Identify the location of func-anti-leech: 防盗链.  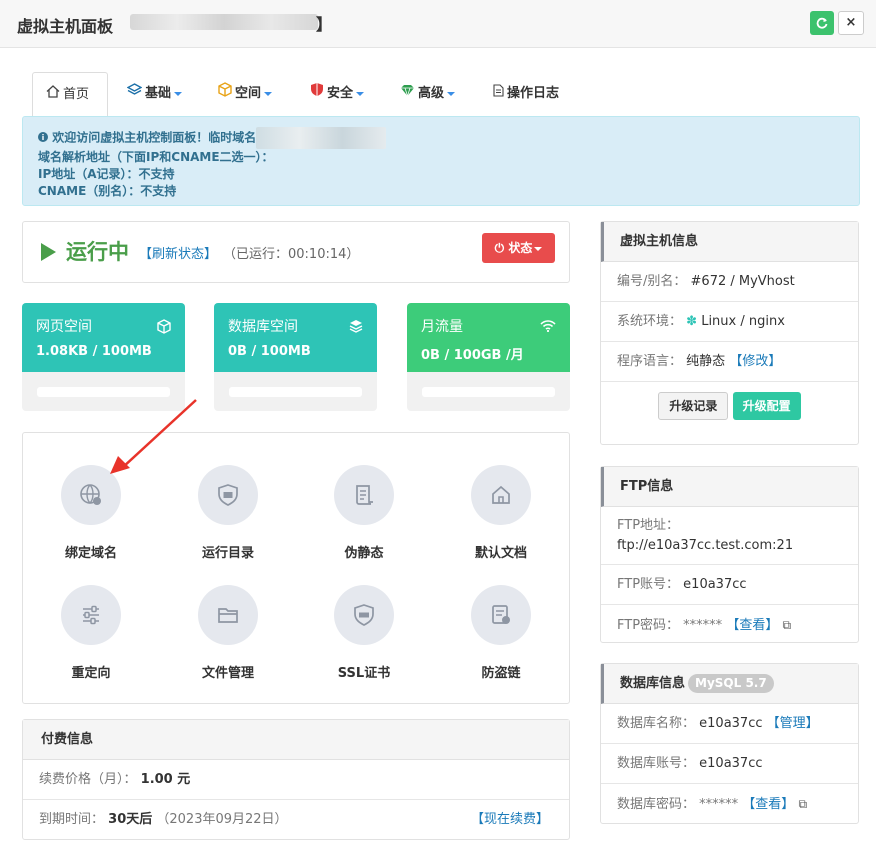
(501, 633).